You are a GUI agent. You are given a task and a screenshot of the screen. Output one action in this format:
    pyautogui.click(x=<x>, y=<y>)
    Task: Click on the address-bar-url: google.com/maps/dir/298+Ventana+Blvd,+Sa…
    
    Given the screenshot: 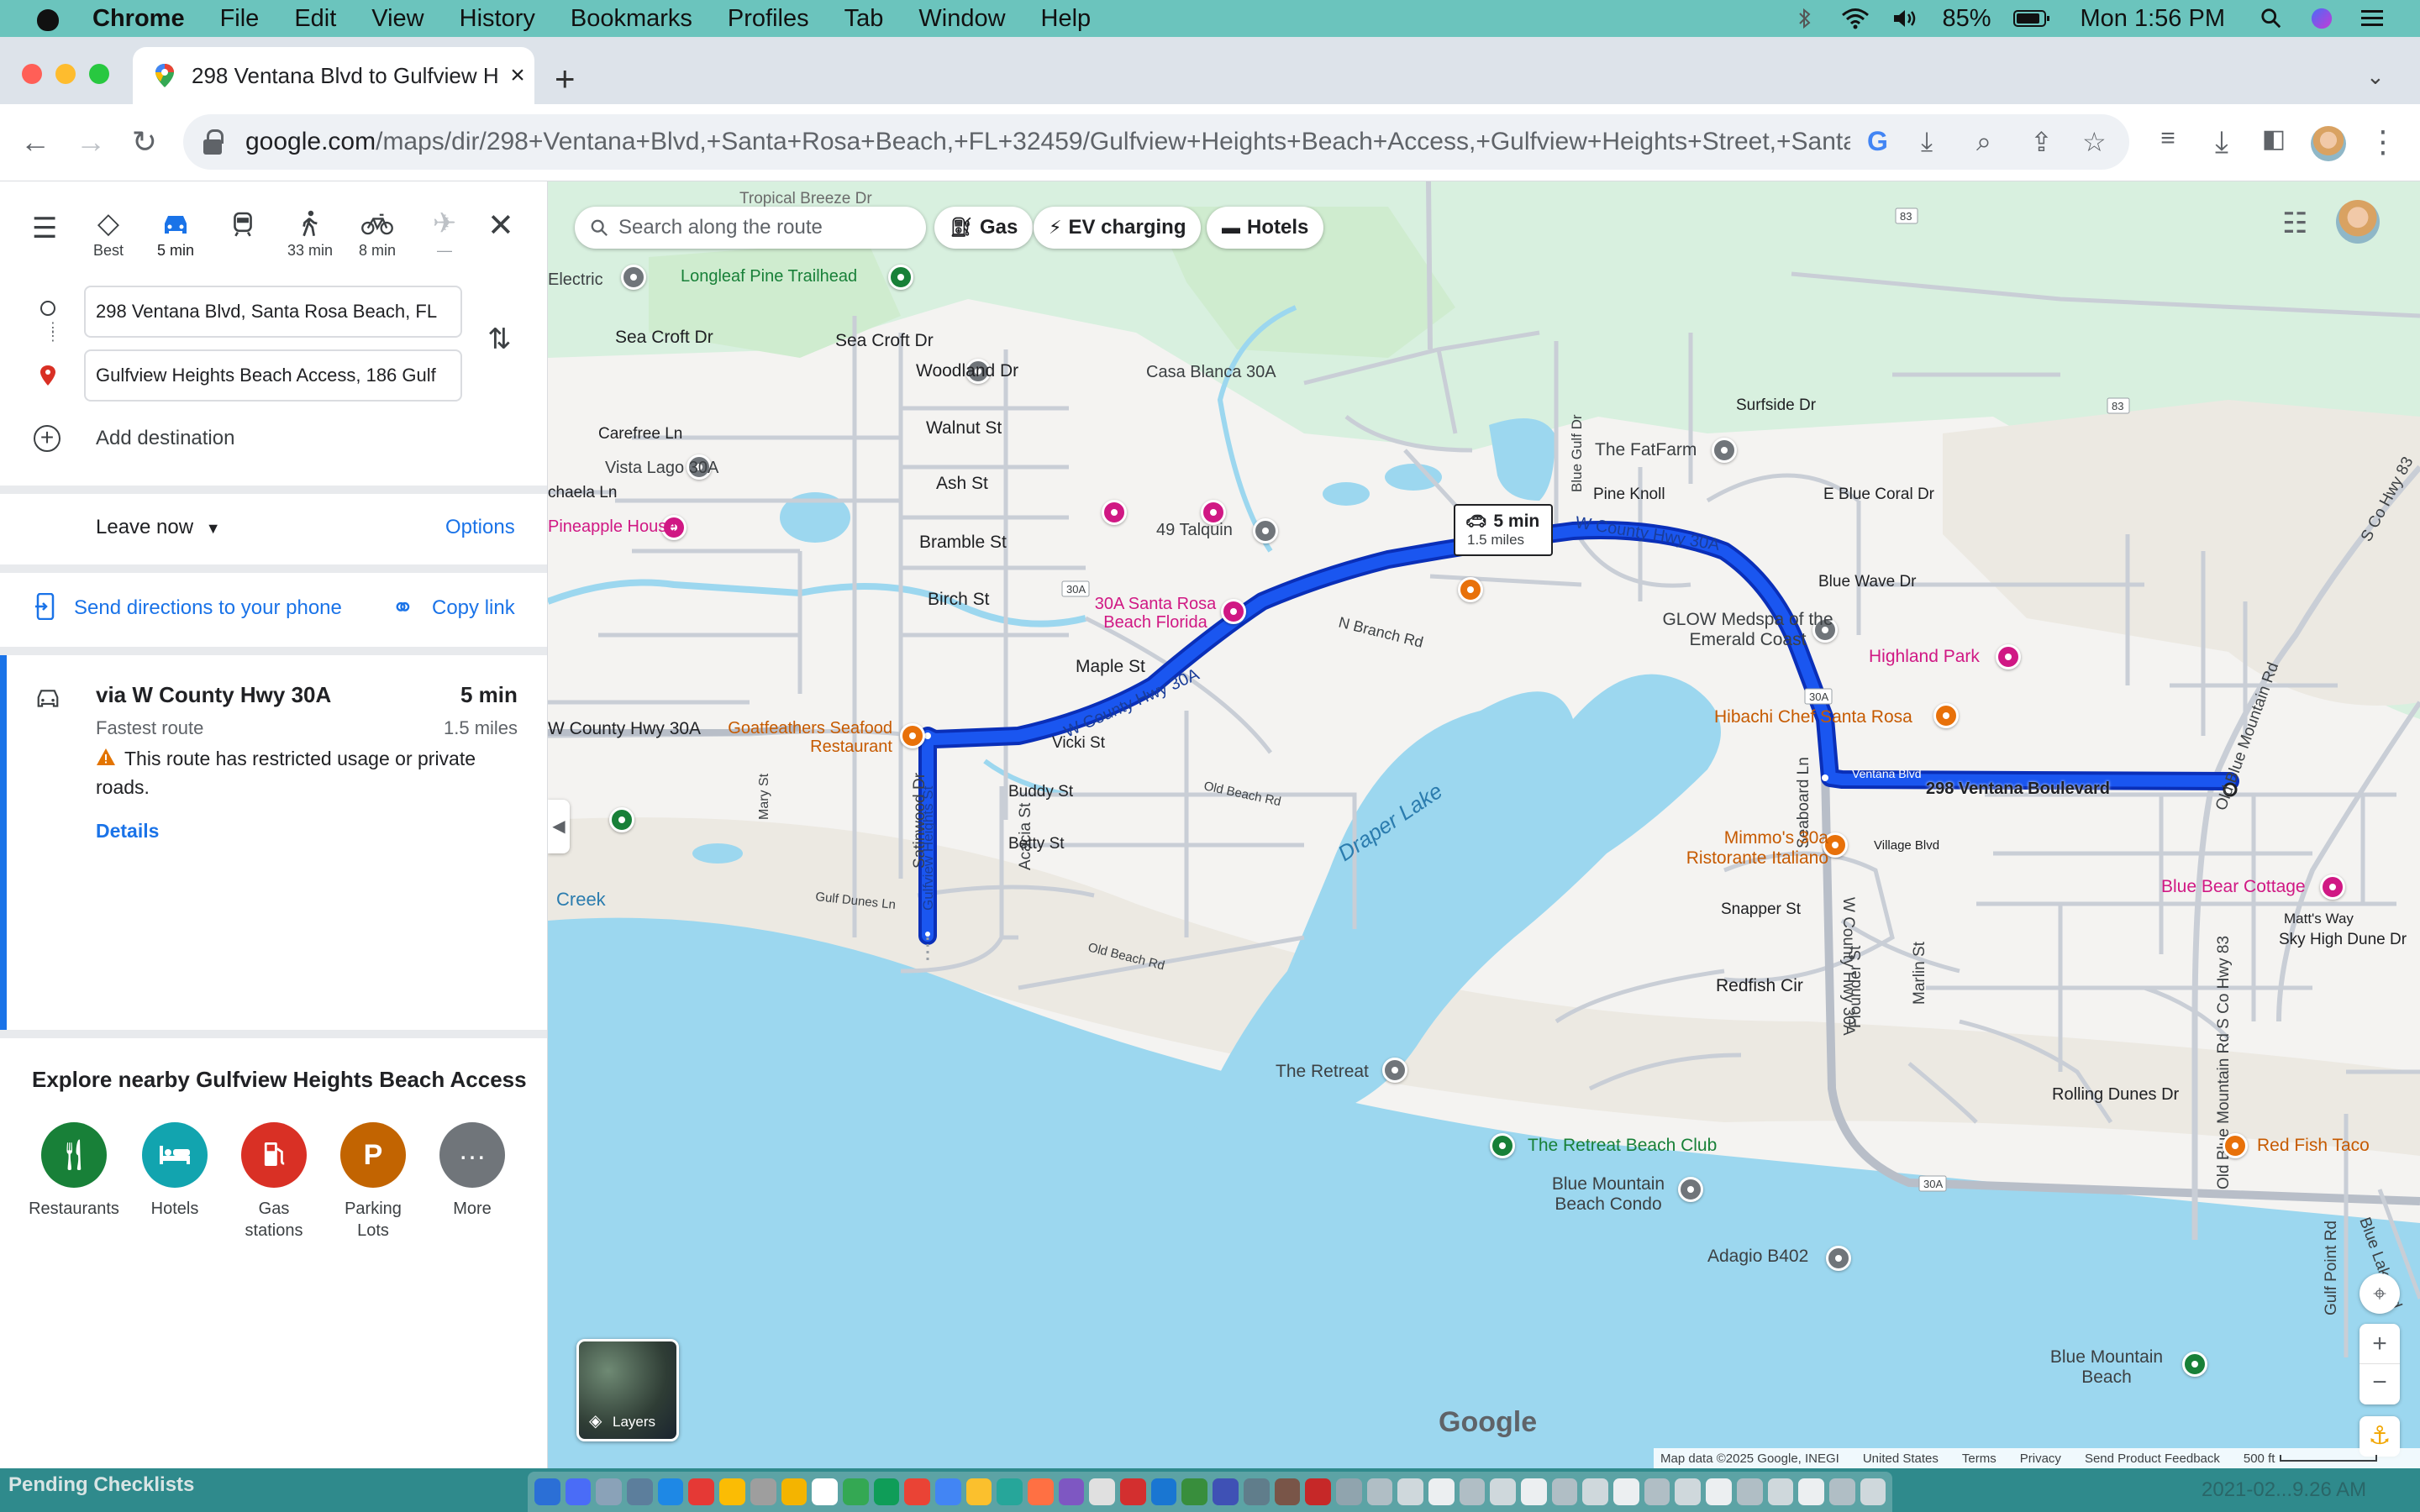 What is the action you would take?
    pyautogui.click(x=1047, y=142)
    